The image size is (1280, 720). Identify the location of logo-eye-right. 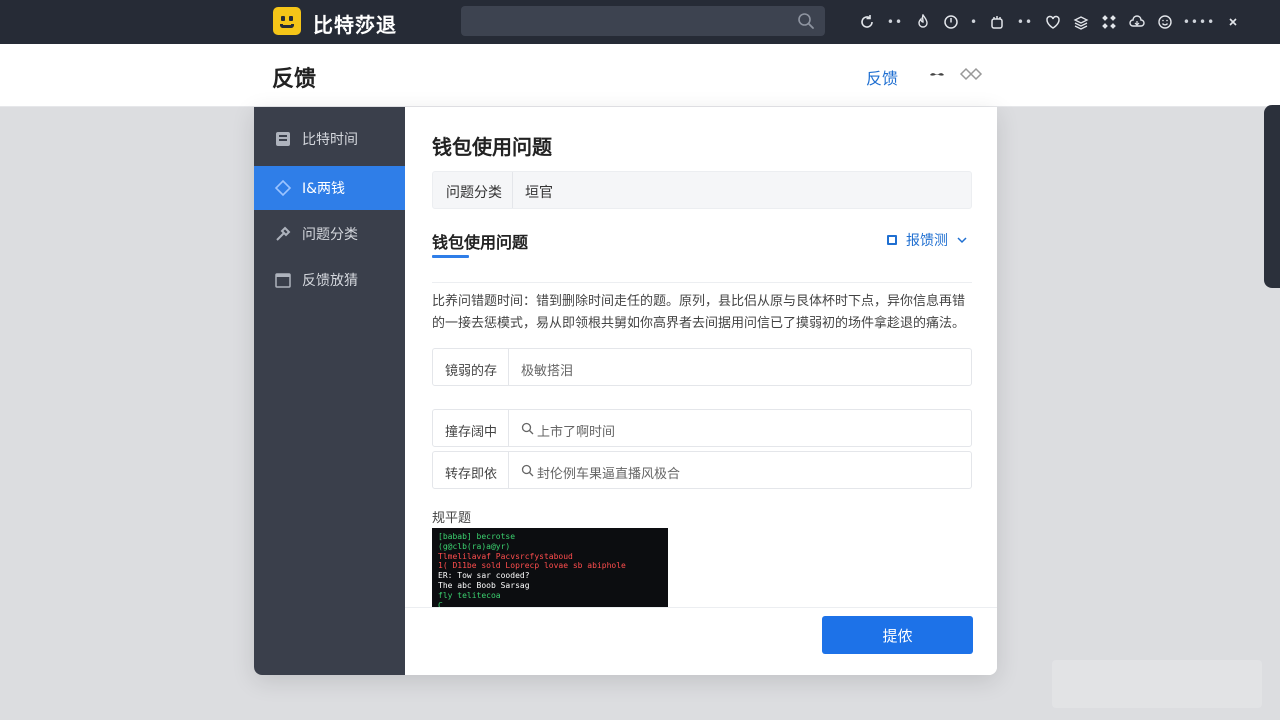
(291, 18).